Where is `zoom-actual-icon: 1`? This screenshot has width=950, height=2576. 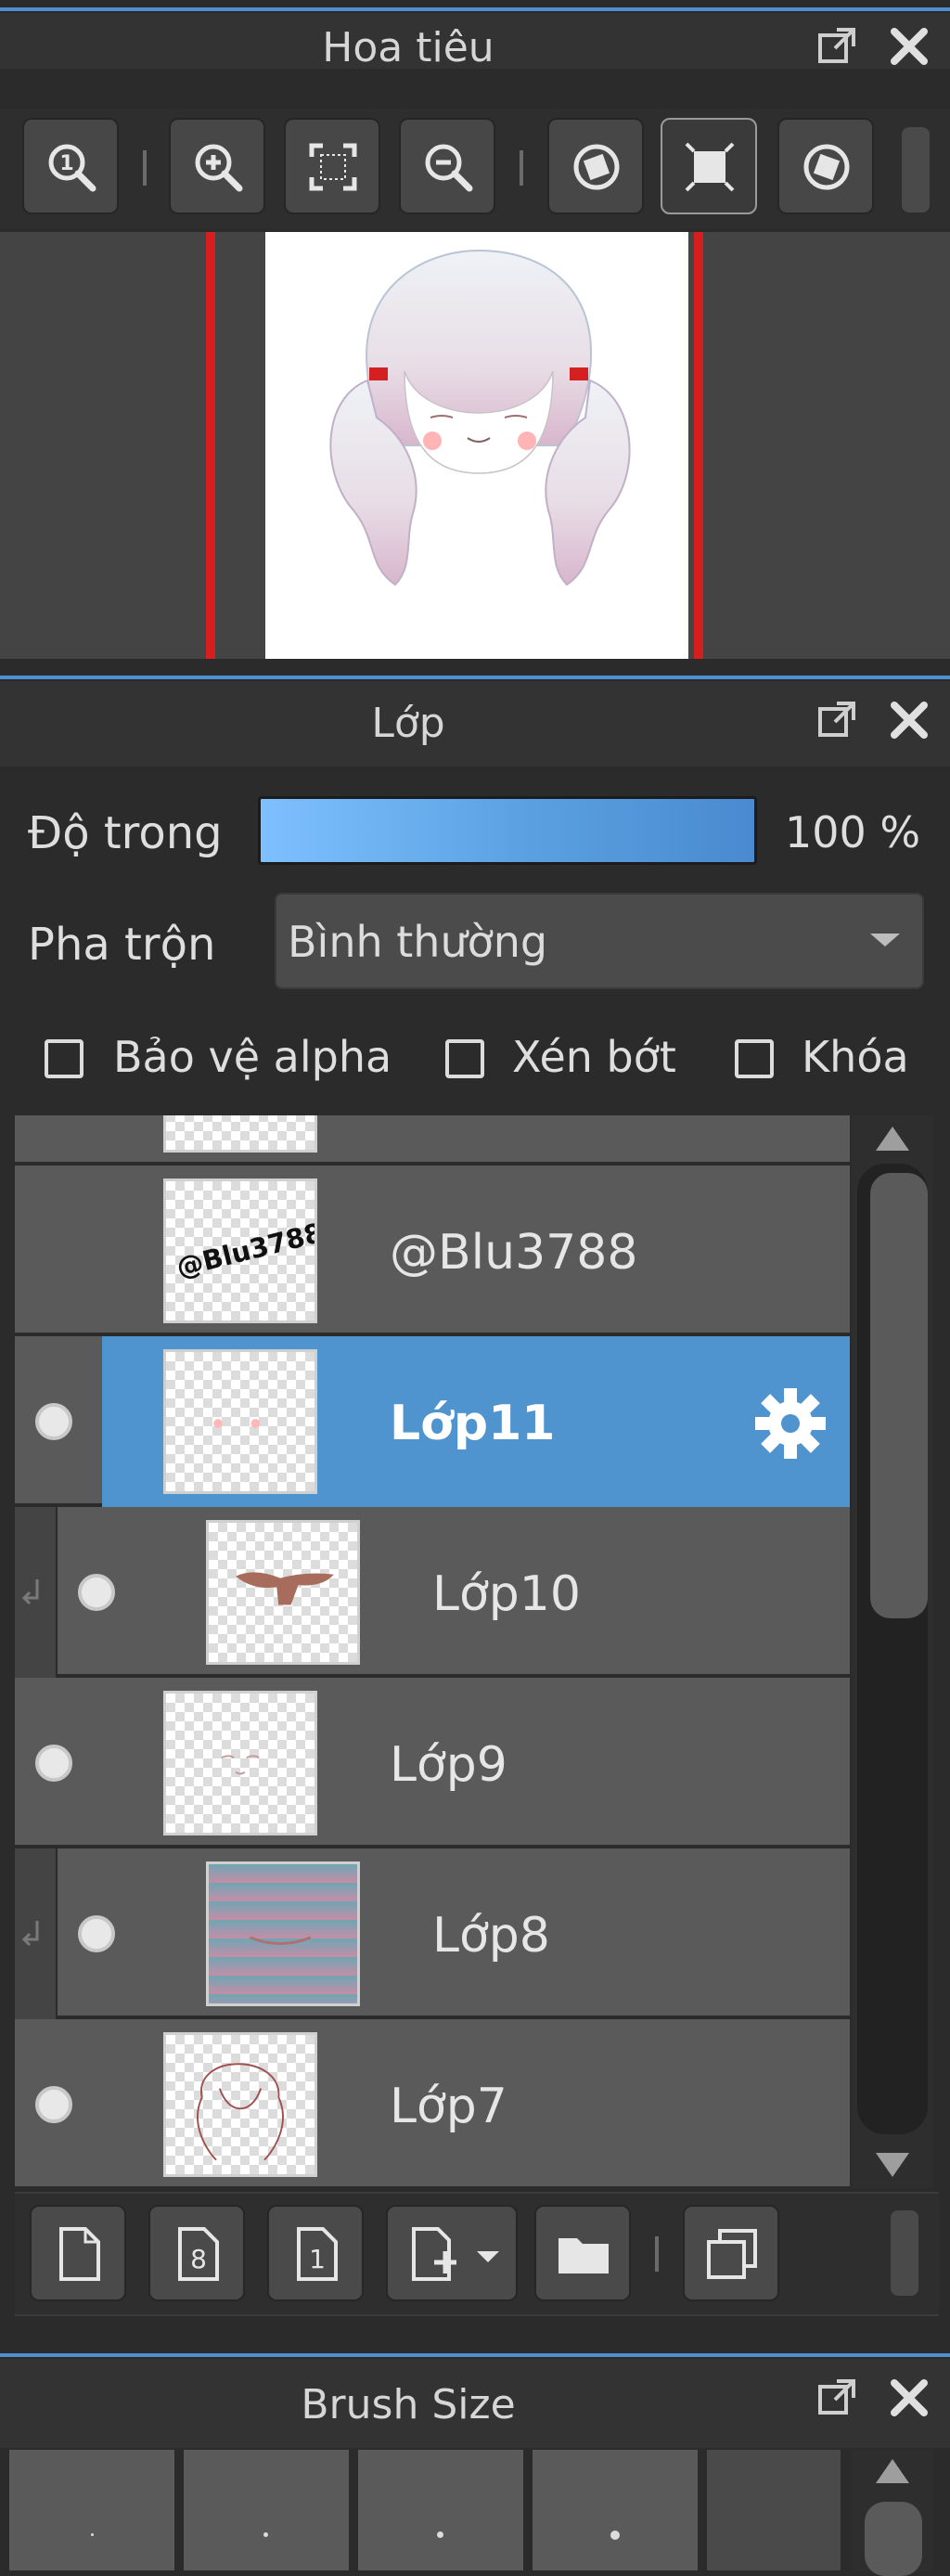 zoom-actual-icon: 1 is located at coordinates (72, 168).